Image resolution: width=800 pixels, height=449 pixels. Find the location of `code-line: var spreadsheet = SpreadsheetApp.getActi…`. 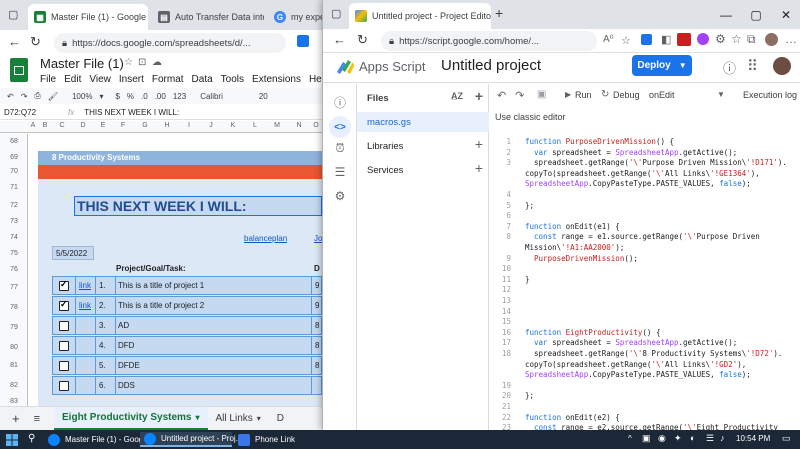

code-line: var spreadsheet = SpreadsheetApp.getActi… is located at coordinates (661, 342).